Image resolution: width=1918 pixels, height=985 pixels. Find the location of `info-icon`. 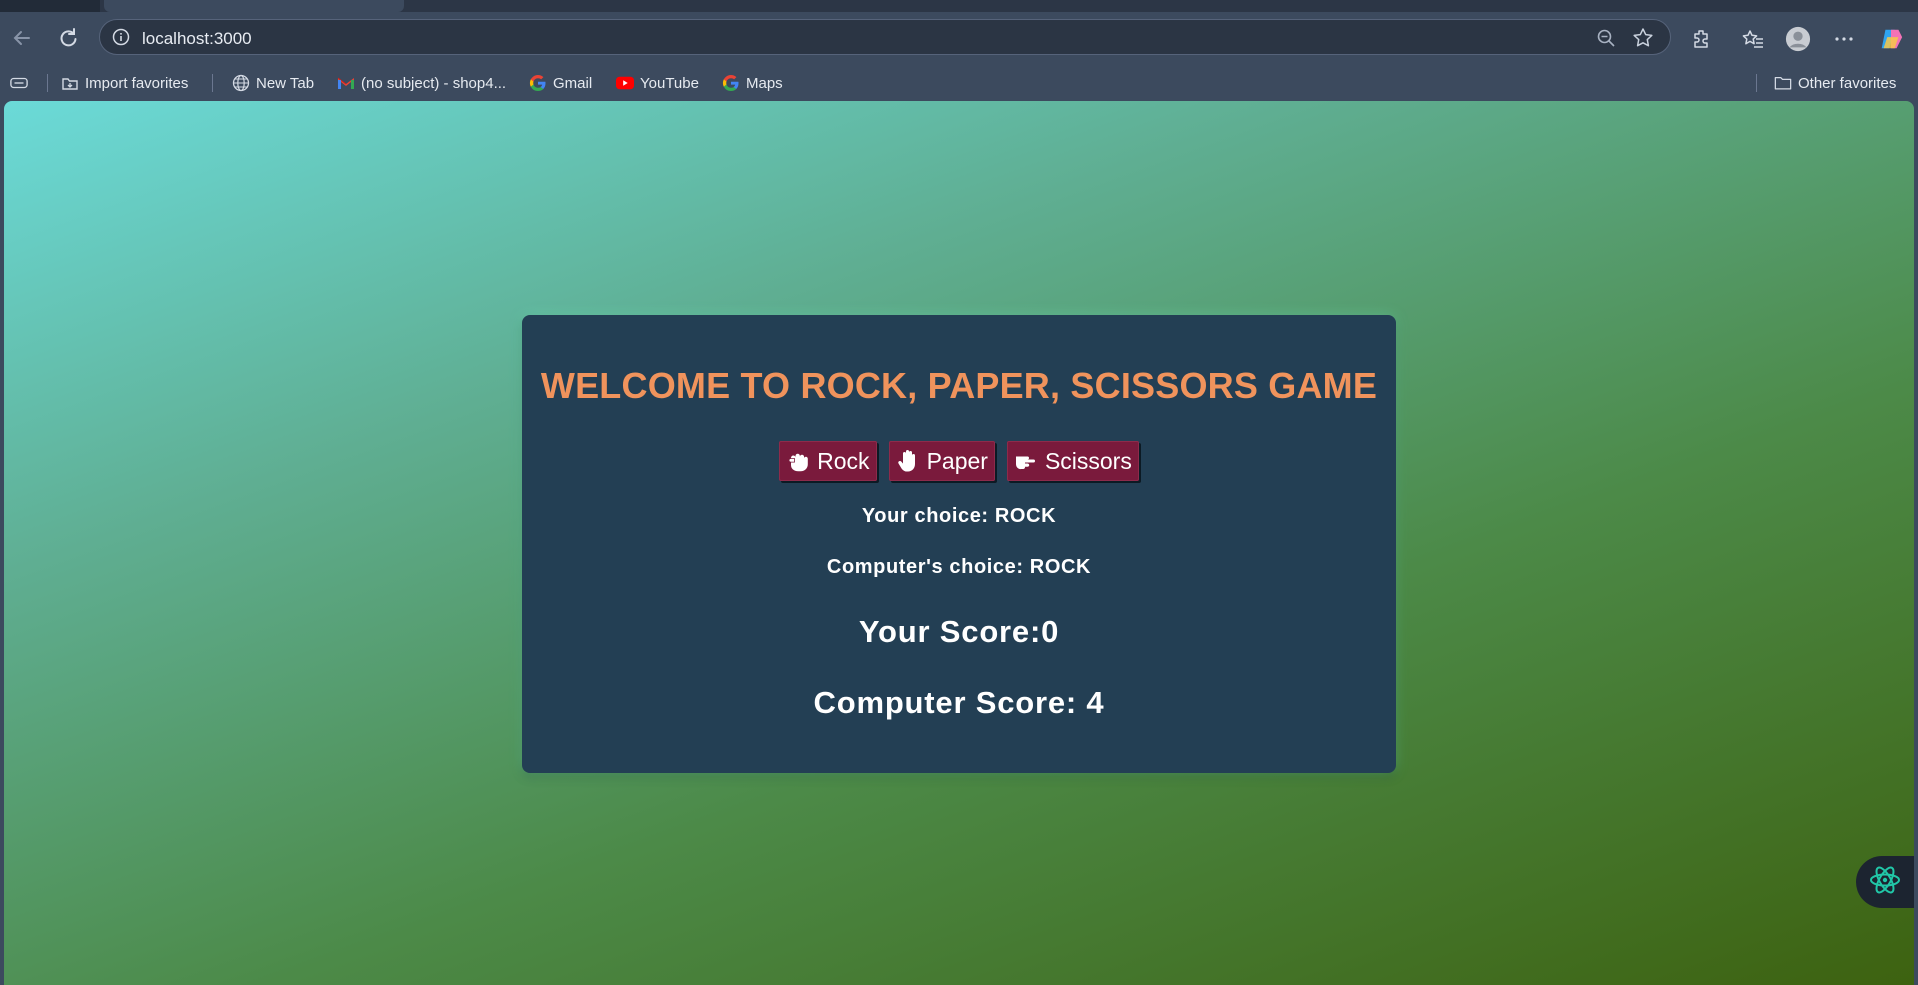

info-icon is located at coordinates (121, 37).